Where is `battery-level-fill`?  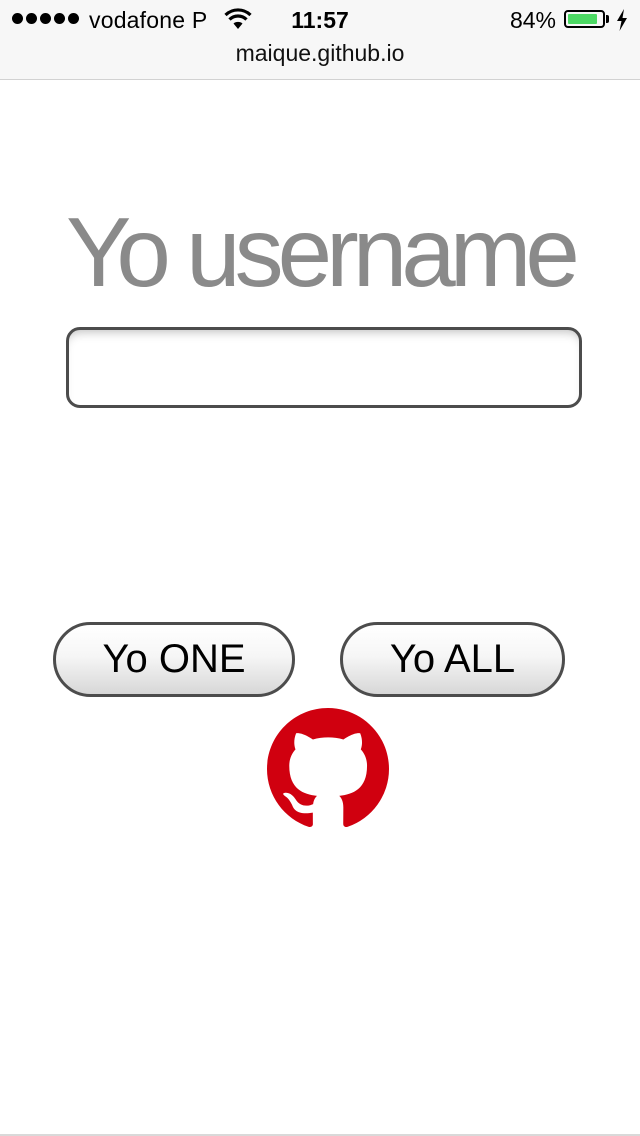 battery-level-fill is located at coordinates (582, 19).